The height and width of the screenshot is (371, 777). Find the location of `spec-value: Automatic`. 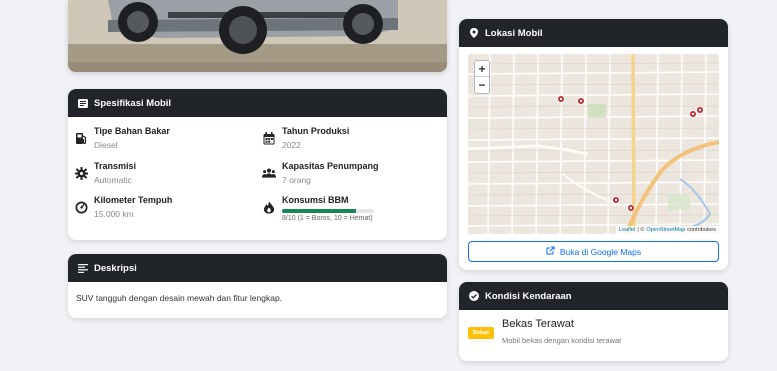

spec-value: Automatic is located at coordinates (113, 180).